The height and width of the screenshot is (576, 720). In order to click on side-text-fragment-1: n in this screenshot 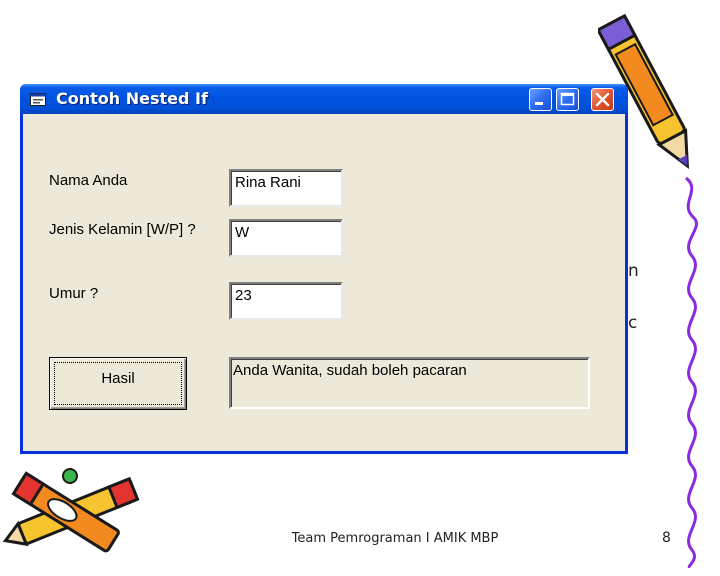, I will do `click(633, 271)`.